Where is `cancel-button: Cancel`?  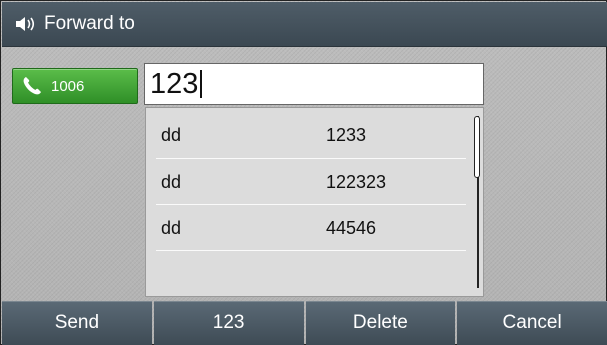 cancel-button: Cancel is located at coordinates (532, 323).